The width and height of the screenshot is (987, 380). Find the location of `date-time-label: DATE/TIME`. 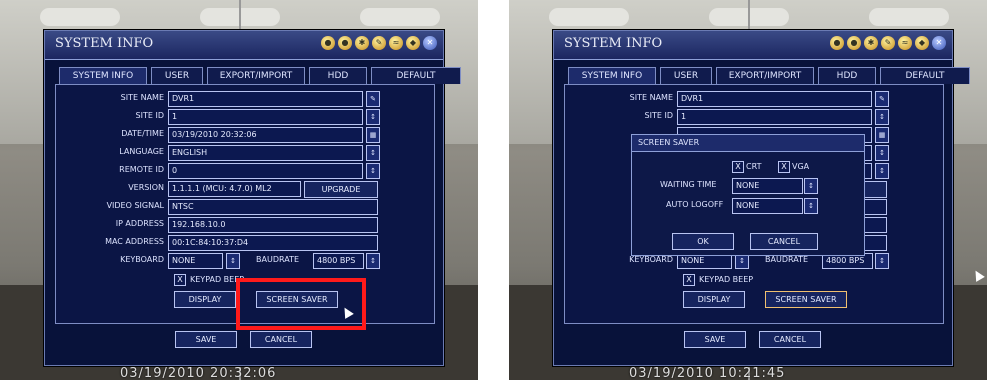

date-time-label: DATE/TIME is located at coordinates (142, 133).